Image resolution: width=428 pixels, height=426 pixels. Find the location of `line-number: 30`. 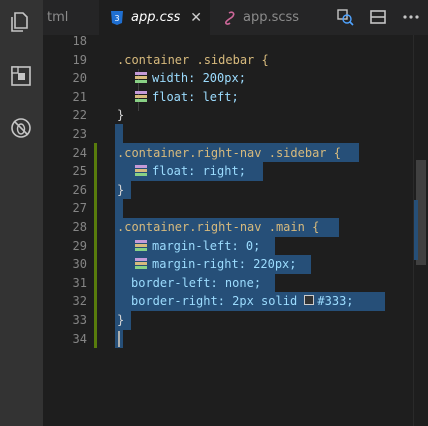

line-number: 30 is located at coordinates (79, 264).